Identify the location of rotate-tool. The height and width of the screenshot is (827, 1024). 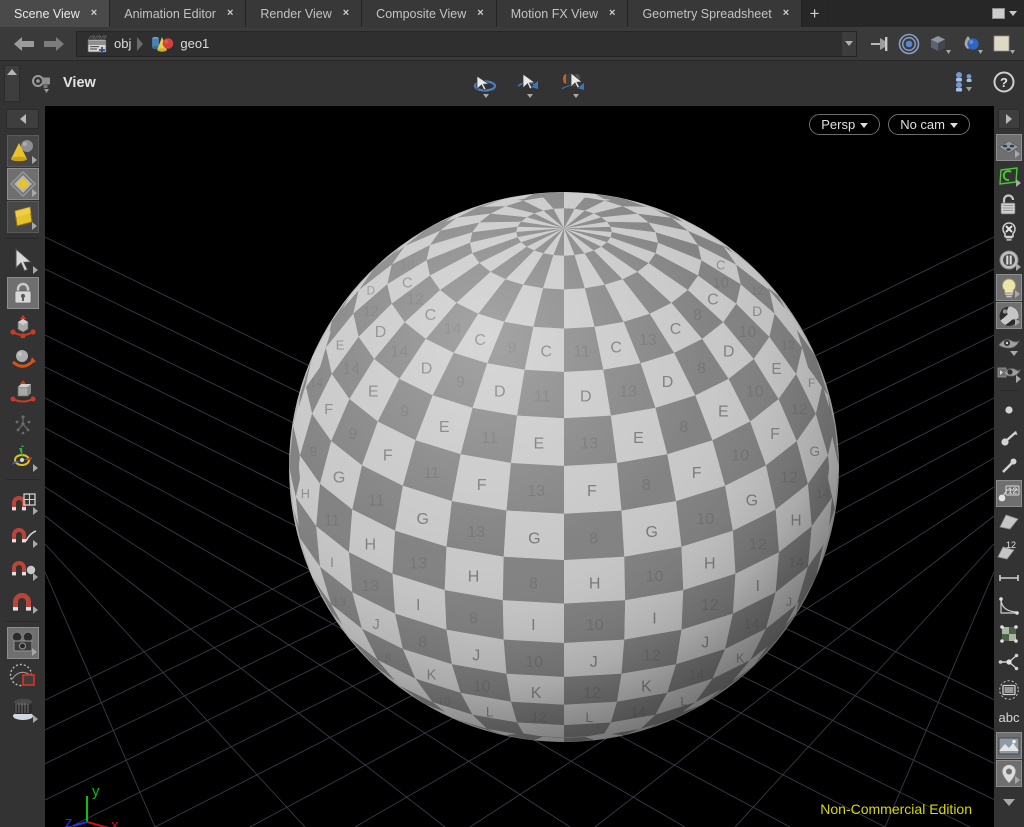
(23, 359).